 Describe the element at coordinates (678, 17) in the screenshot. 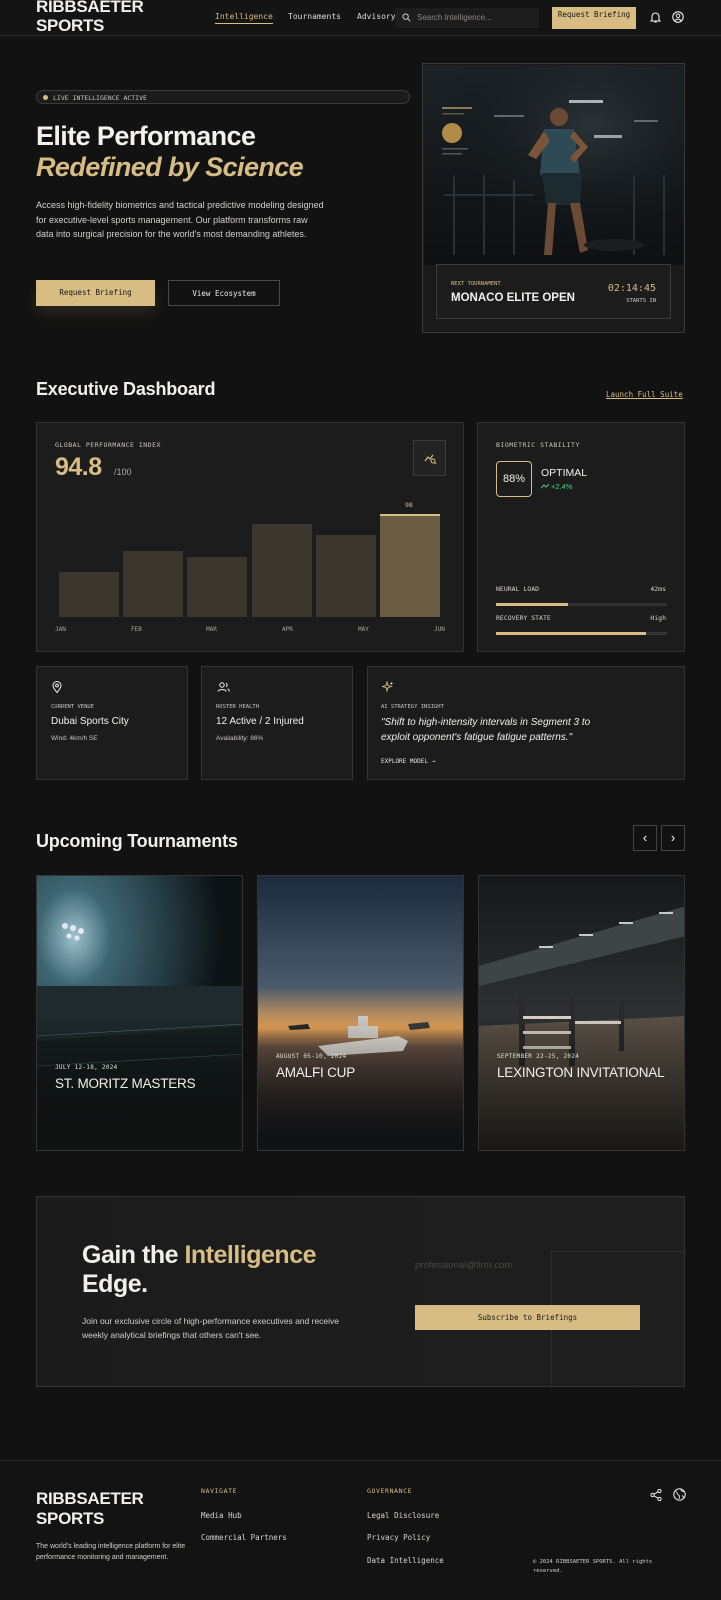

I see `account-icon` at that location.